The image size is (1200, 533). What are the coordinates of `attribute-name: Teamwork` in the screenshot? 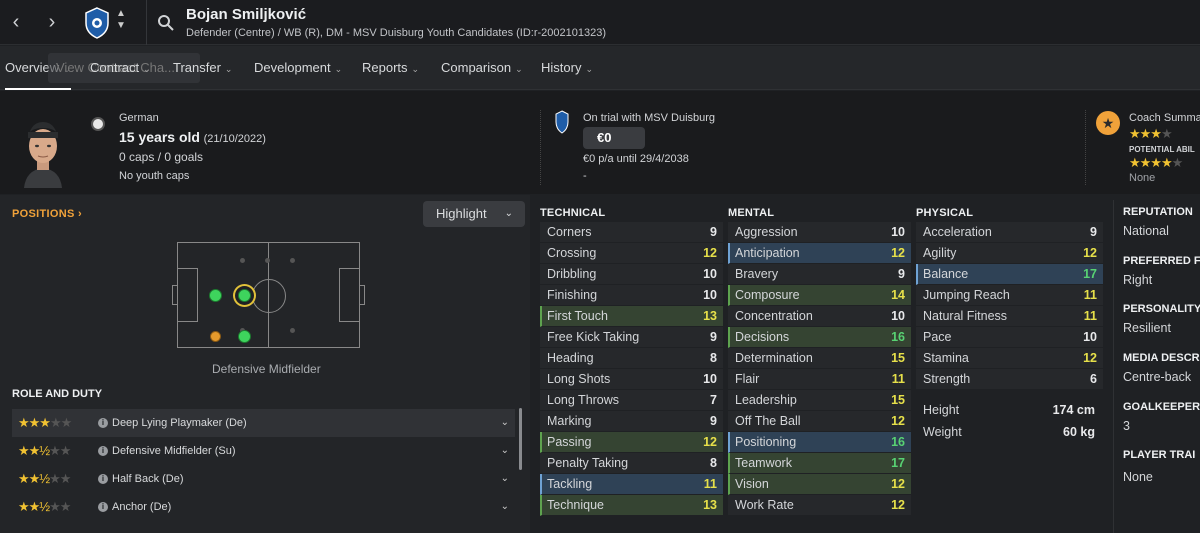 It's located at (763, 463).